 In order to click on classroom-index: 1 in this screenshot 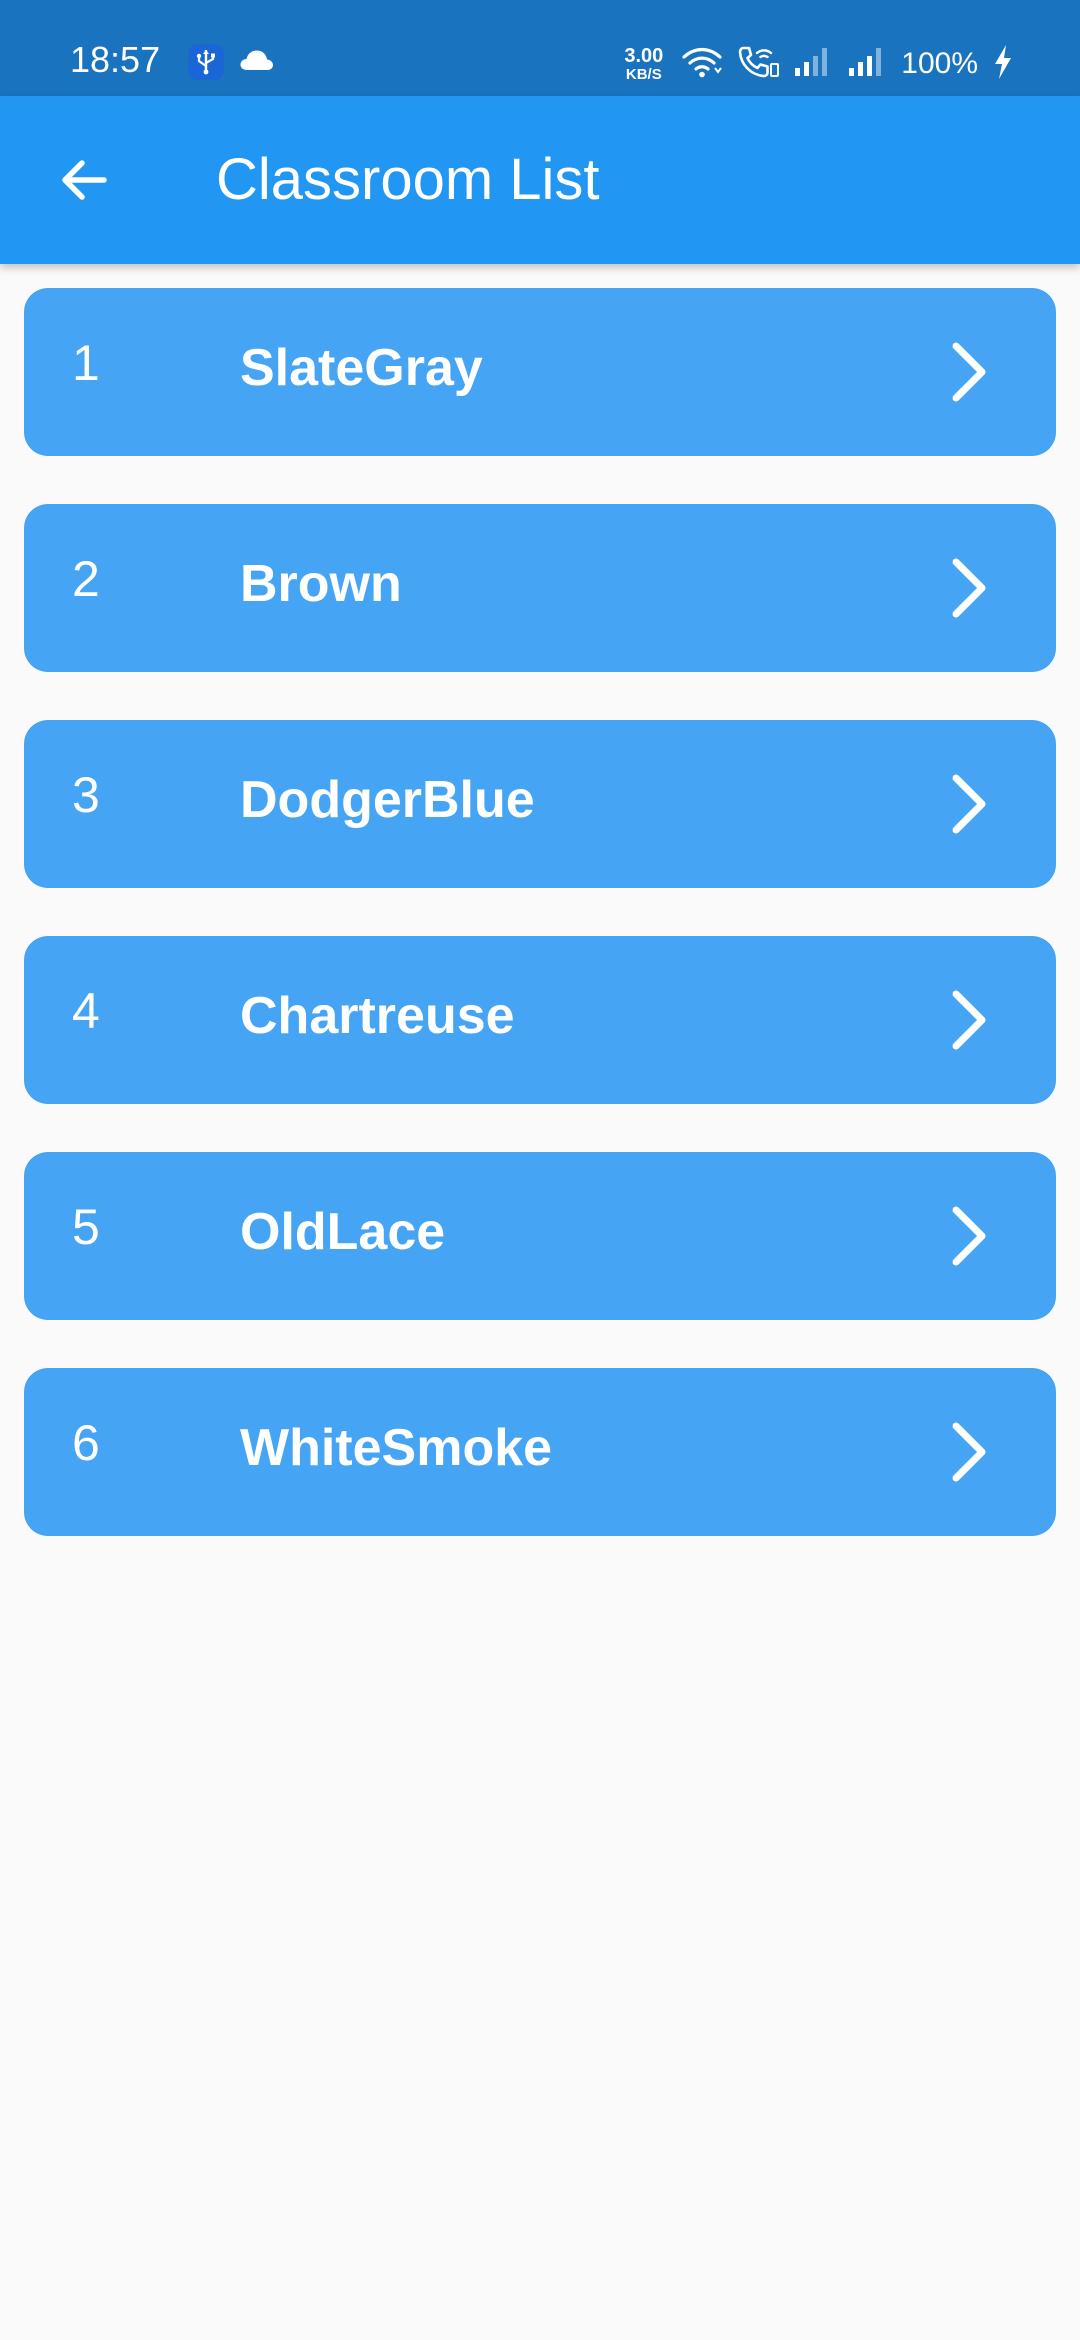, I will do `click(86, 363)`.